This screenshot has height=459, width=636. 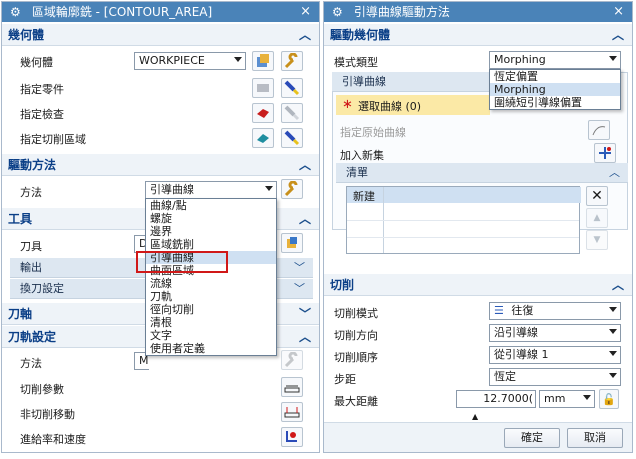 What do you see at coordinates (342, 285) in the screenshot?
I see `section-cut-title: 切削` at bounding box center [342, 285].